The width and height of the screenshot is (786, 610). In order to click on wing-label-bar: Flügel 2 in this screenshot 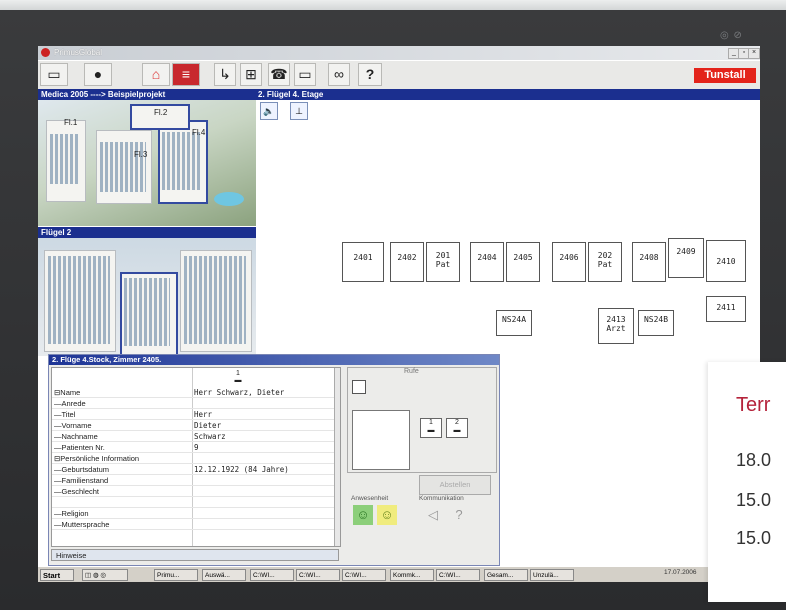, I will do `click(147, 232)`.